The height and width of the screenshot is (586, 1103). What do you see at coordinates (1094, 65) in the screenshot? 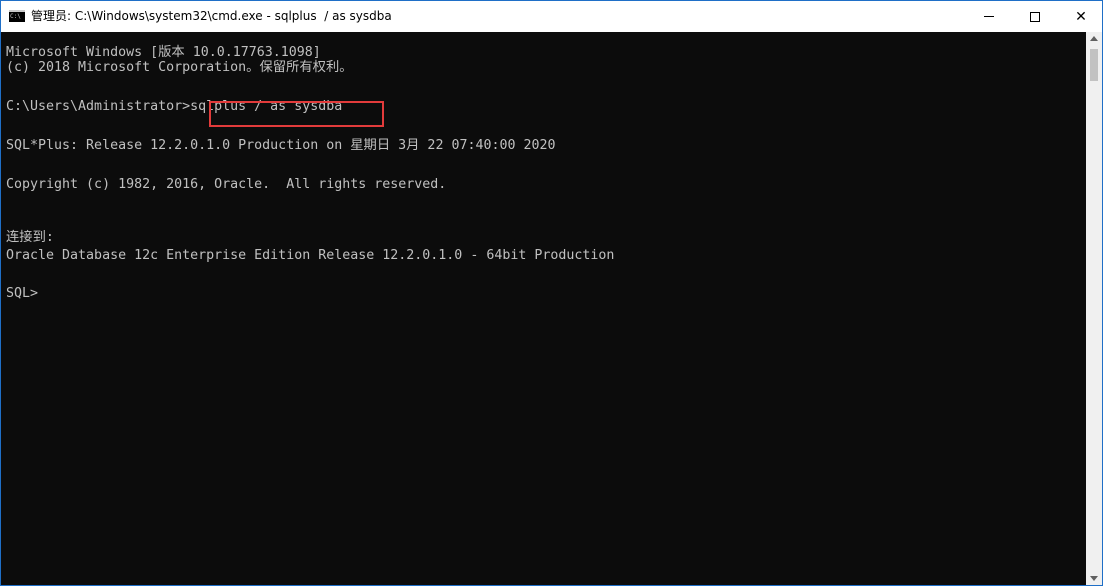
I see `scroll-thumb` at bounding box center [1094, 65].